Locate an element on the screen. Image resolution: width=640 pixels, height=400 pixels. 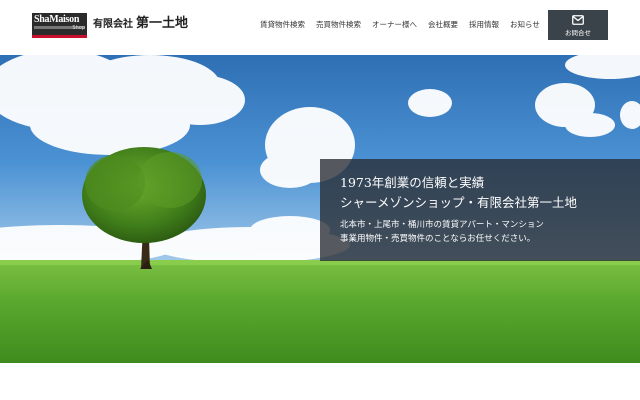
nav-recruit: 採用情報 is located at coordinates (484, 25).